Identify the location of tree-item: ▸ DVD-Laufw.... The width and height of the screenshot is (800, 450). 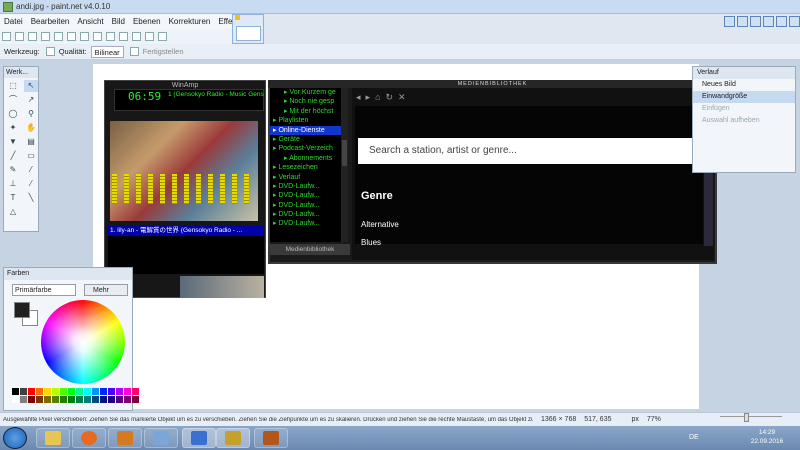
(309, 186).